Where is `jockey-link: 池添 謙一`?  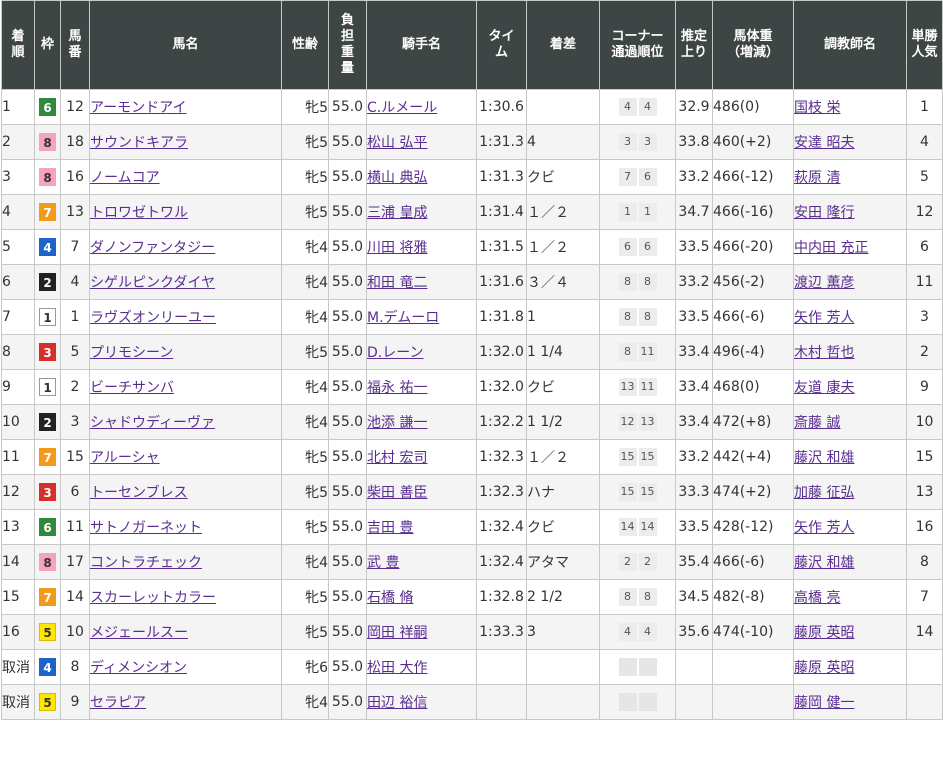 jockey-link: 池添 謙一 is located at coordinates (398, 423).